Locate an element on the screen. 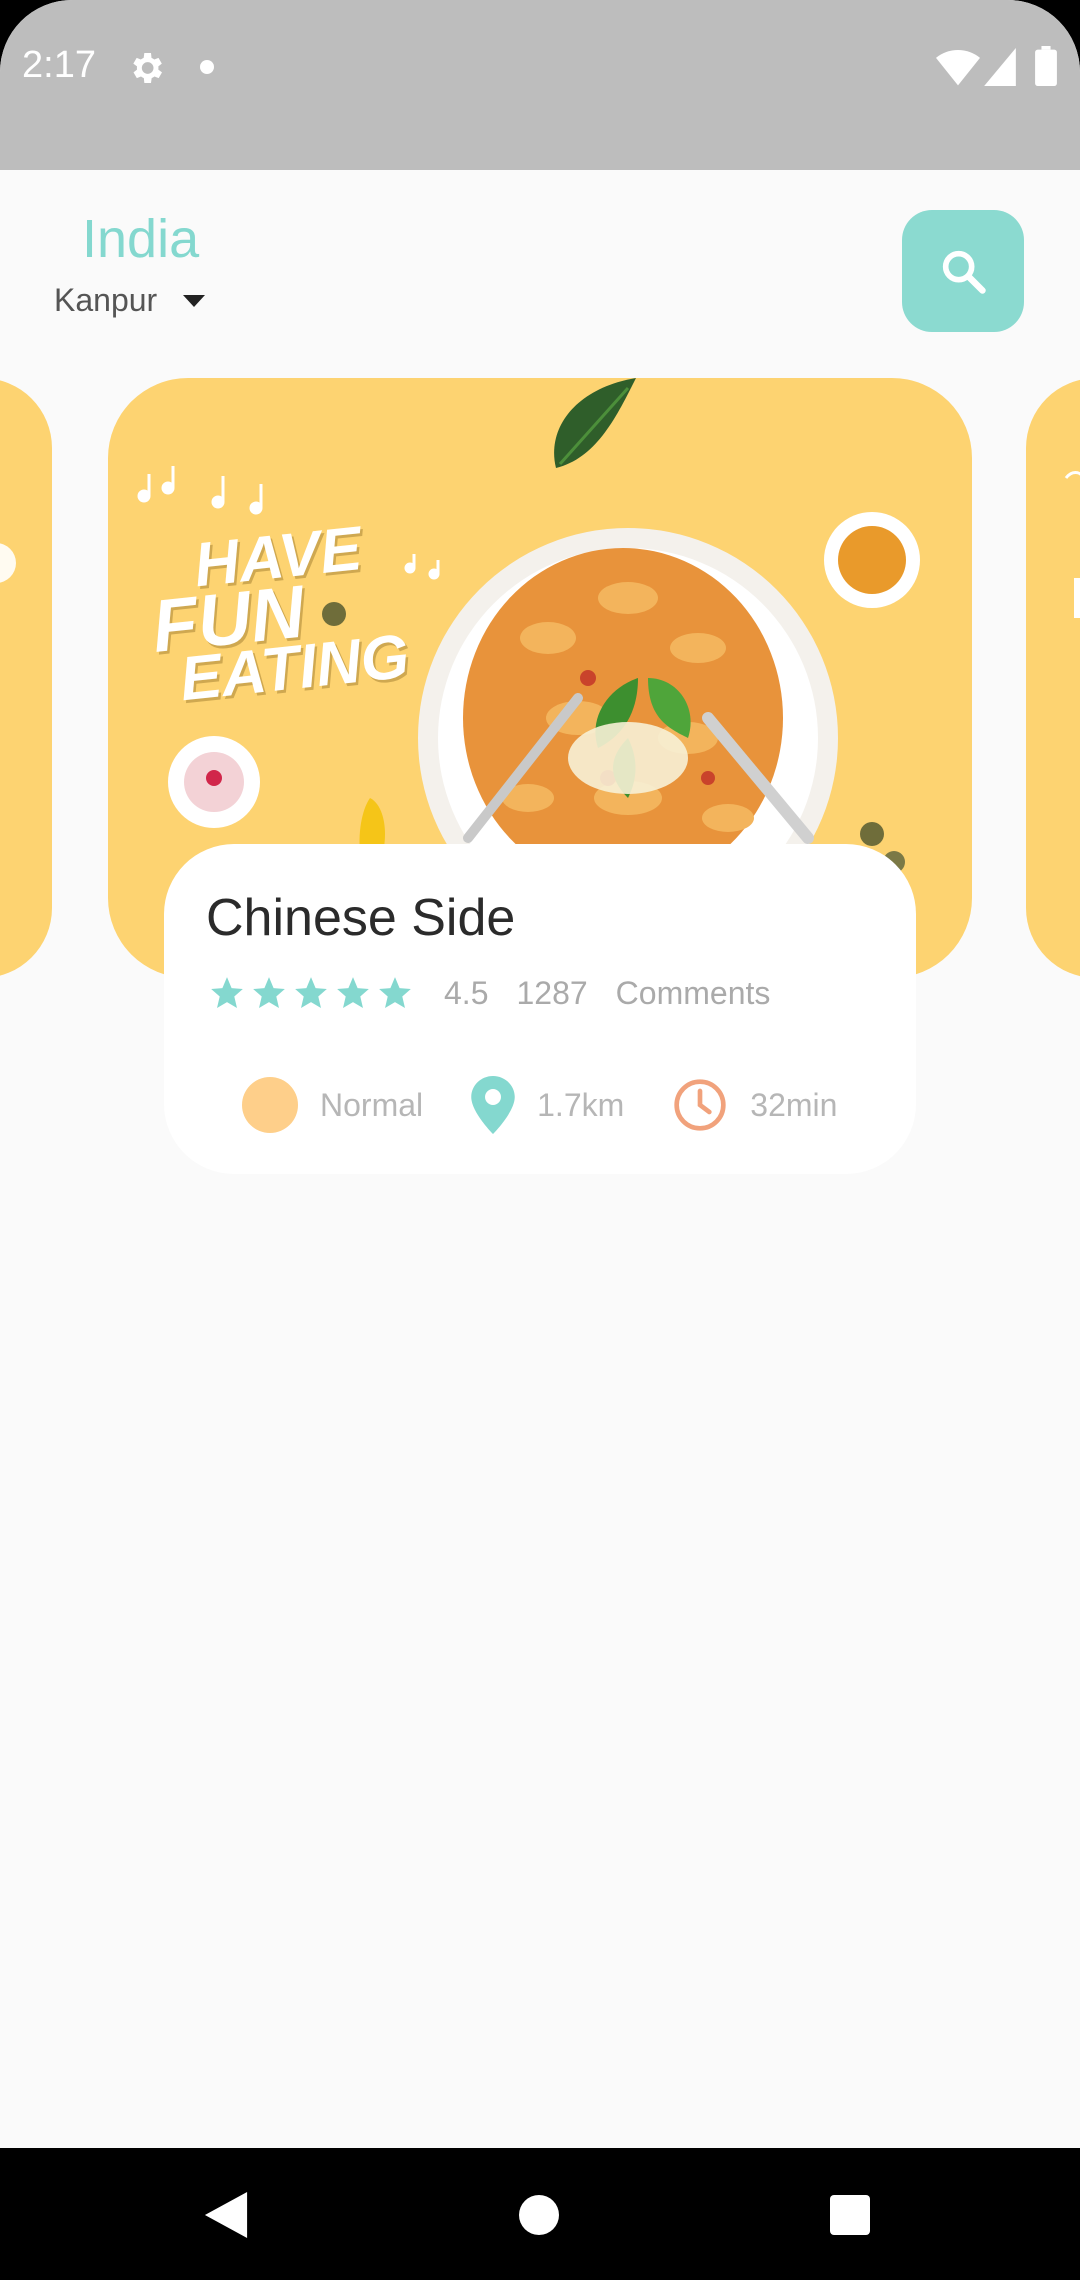 This screenshot has height=2280, width=1080. location-pin-icon is located at coordinates (493, 1105).